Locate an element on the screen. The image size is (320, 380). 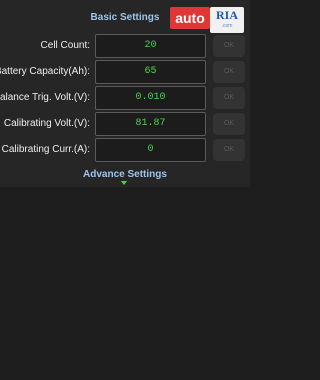
balance-trig-volt-input: 0.010 is located at coordinates (150, 98).